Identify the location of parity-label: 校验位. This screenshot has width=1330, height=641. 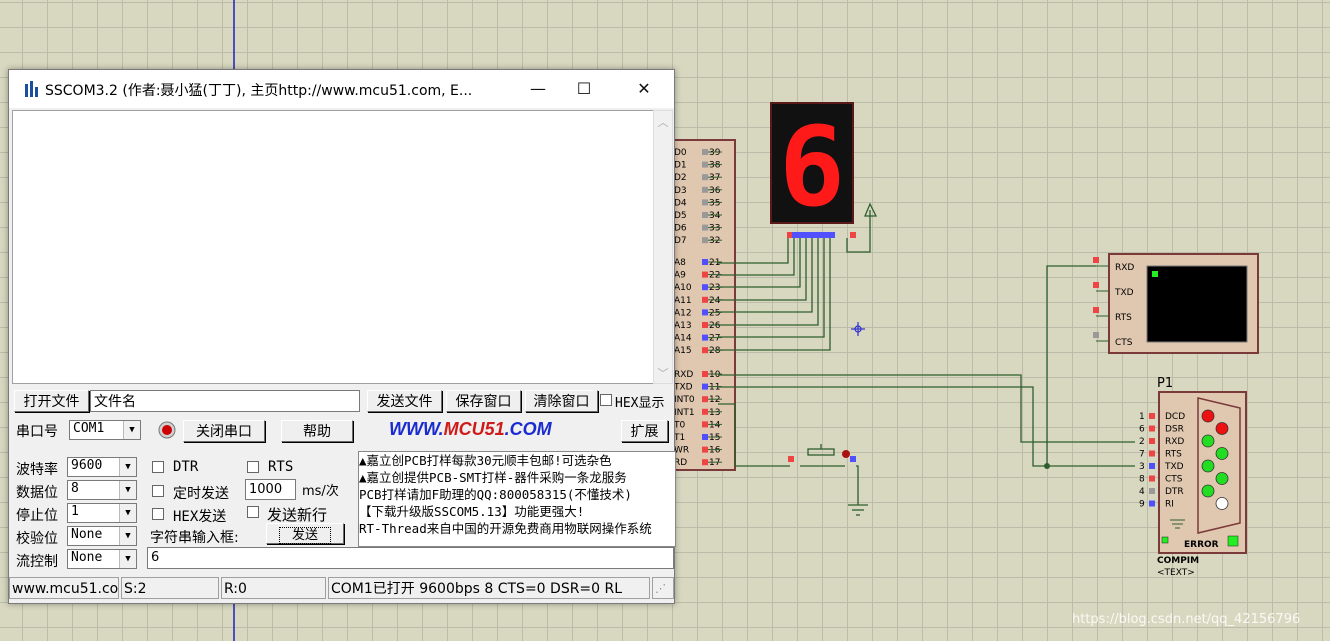
(37, 539).